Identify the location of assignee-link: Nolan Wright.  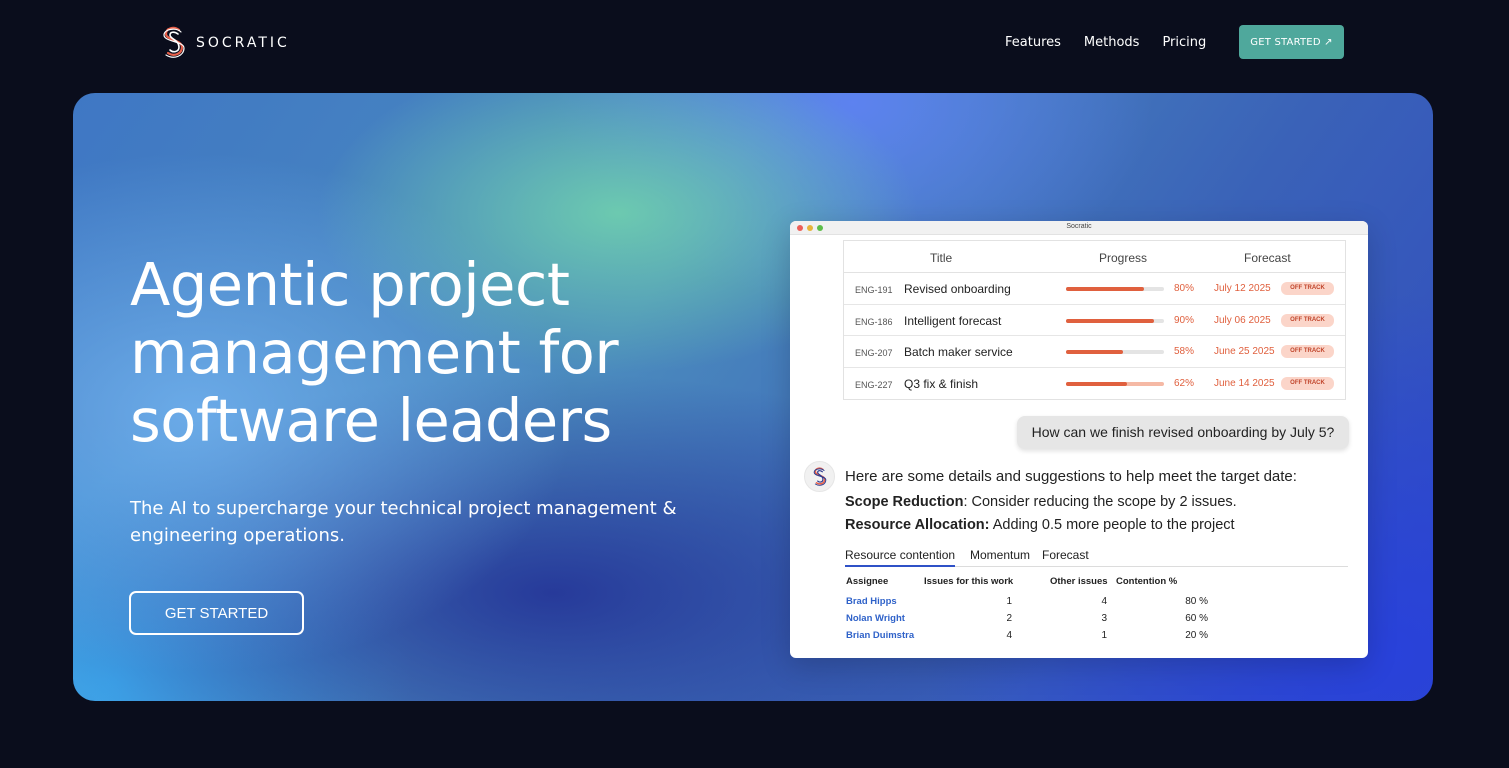
(875, 618).